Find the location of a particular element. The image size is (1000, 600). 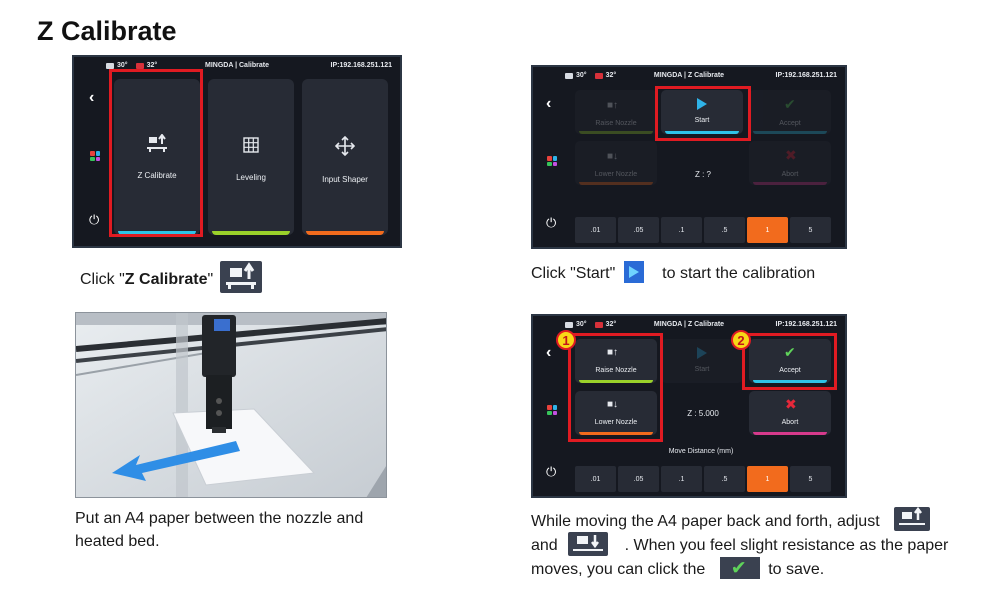

input-shaper-card: Input Shaper is located at coordinates (345, 157).